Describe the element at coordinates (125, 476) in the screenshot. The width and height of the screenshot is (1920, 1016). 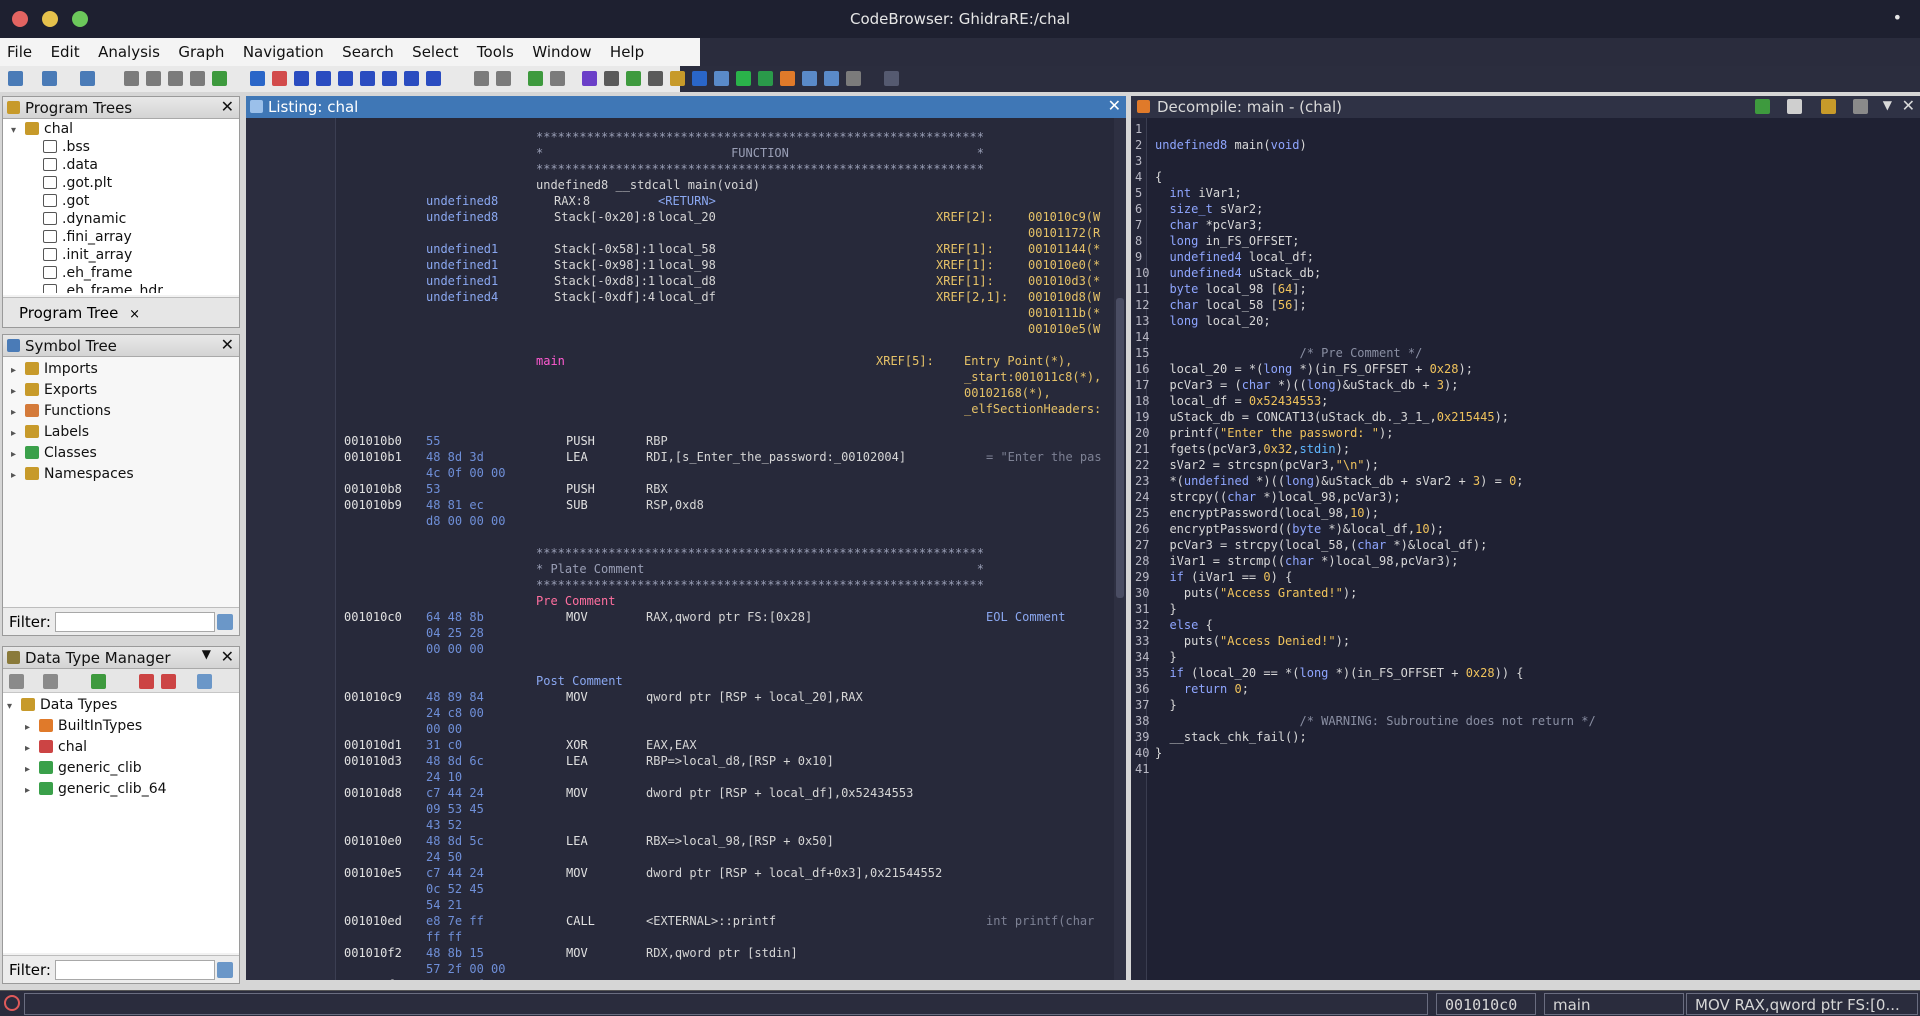
I see `symbol-tree-item-namespaces: ▸ Namespaces` at that location.